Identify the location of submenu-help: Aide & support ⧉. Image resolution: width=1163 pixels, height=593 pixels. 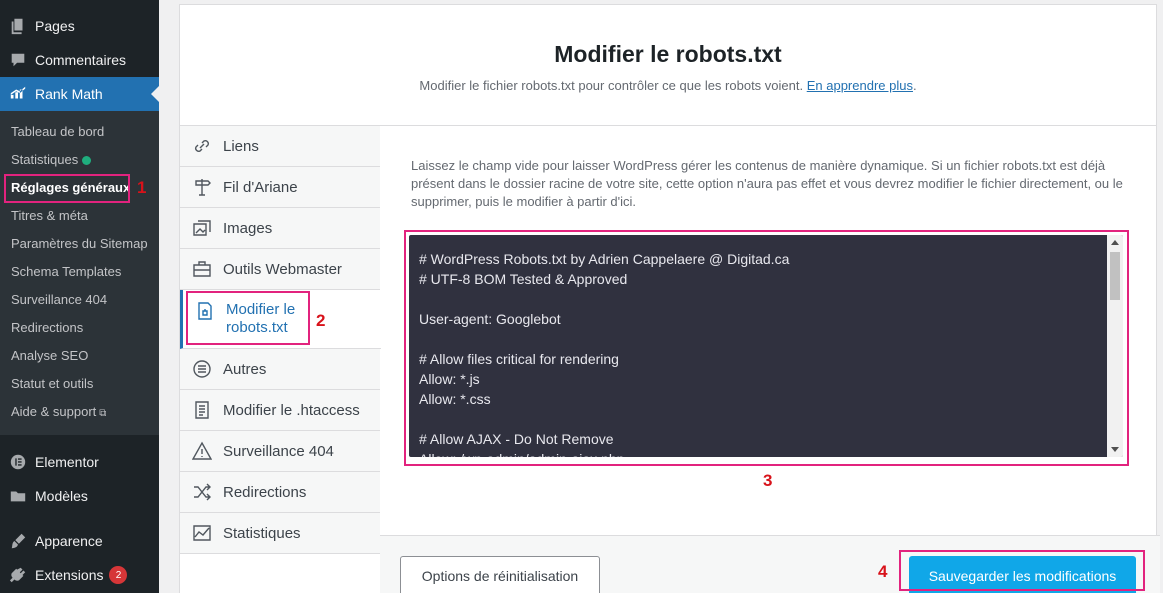
(58, 412).